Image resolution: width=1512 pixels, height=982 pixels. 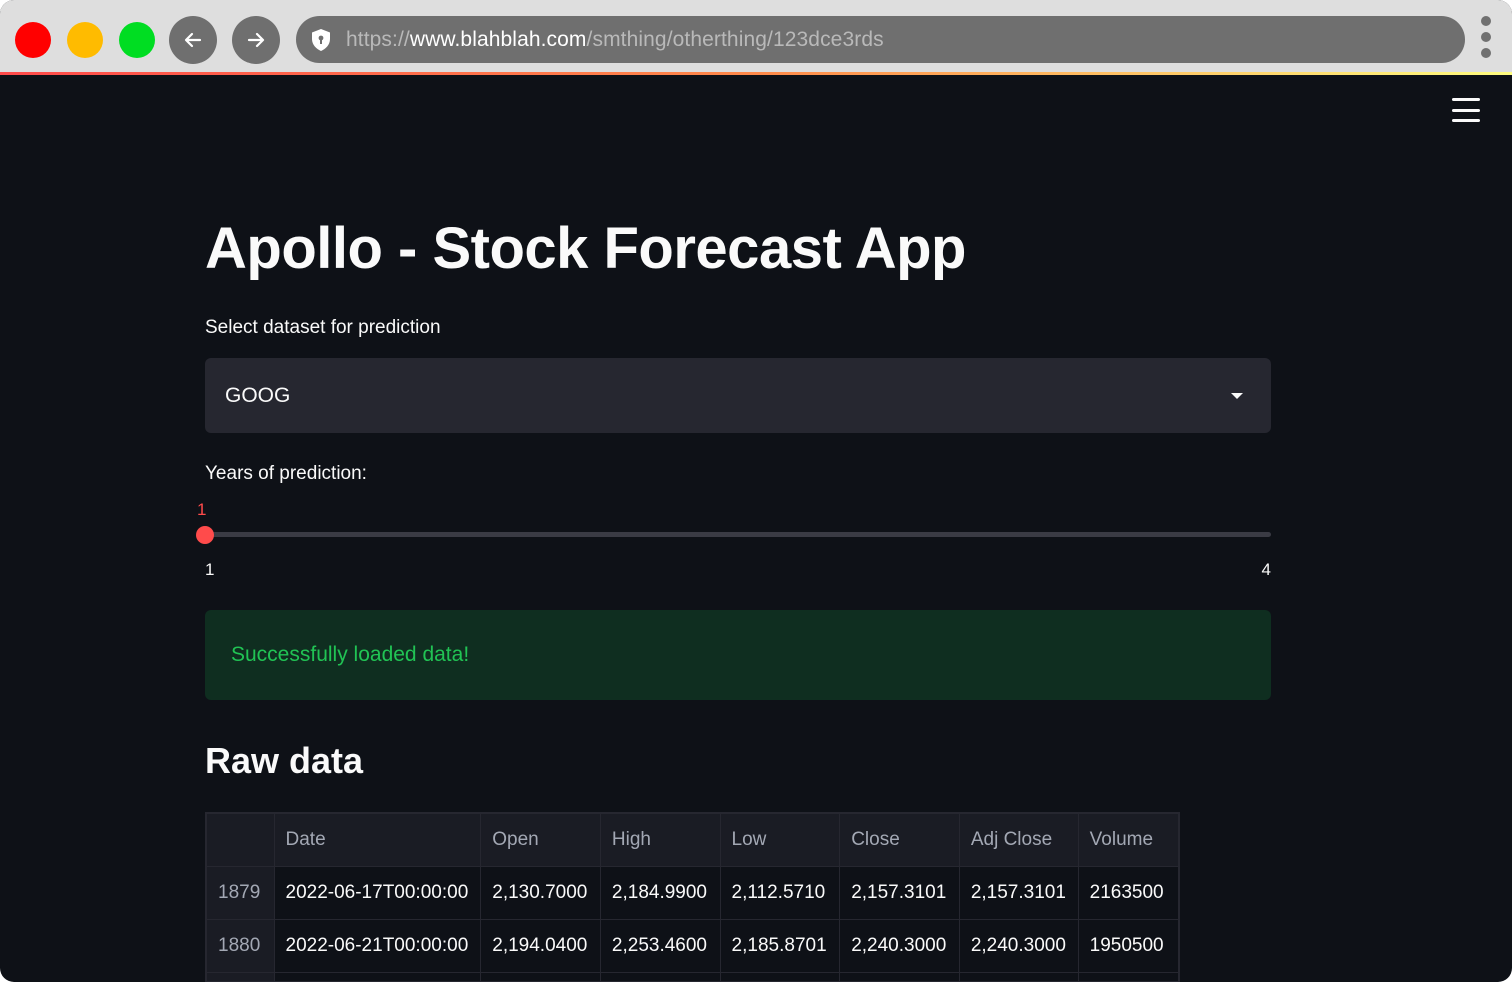 I want to click on page-title: Apollo - Stock Forecast App, so click(x=585, y=248).